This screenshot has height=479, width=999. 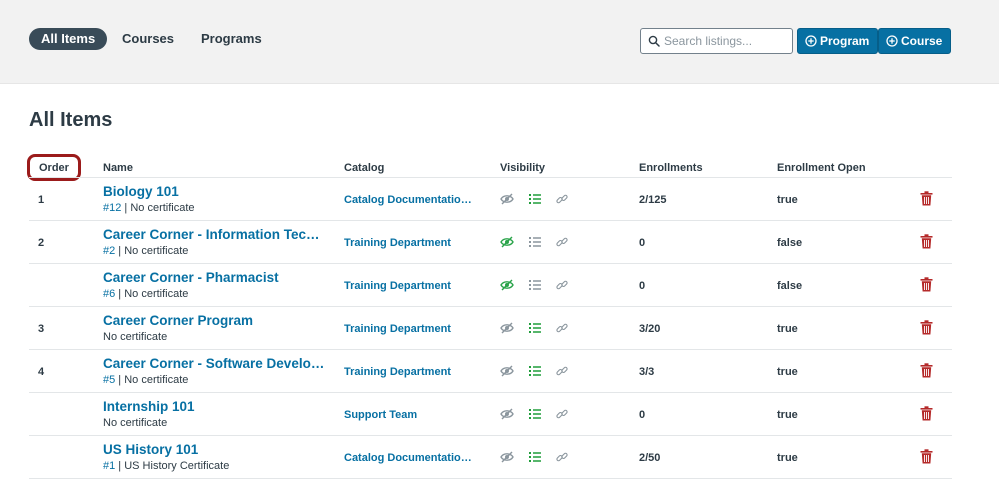 I want to click on tab-programs: Programs, so click(x=231, y=39).